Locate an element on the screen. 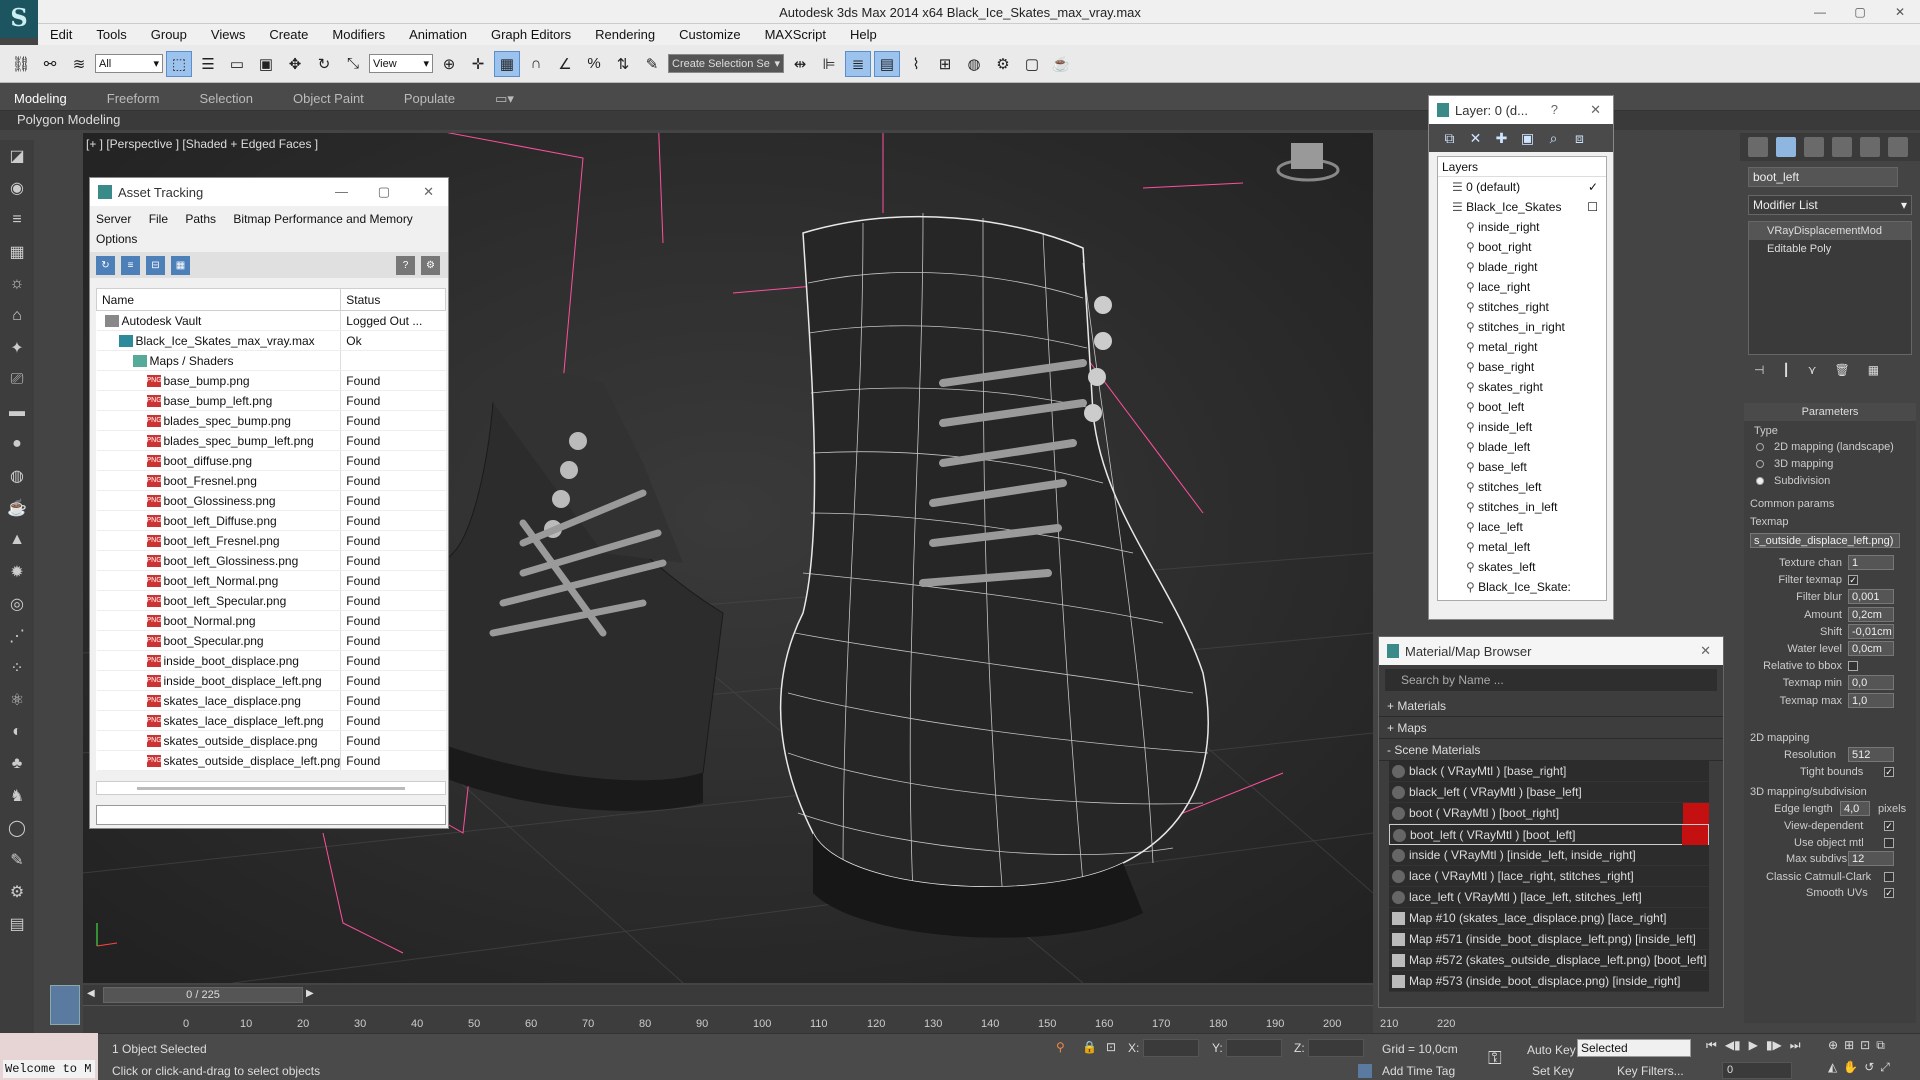  create-tab-icon is located at coordinates (1758, 147).